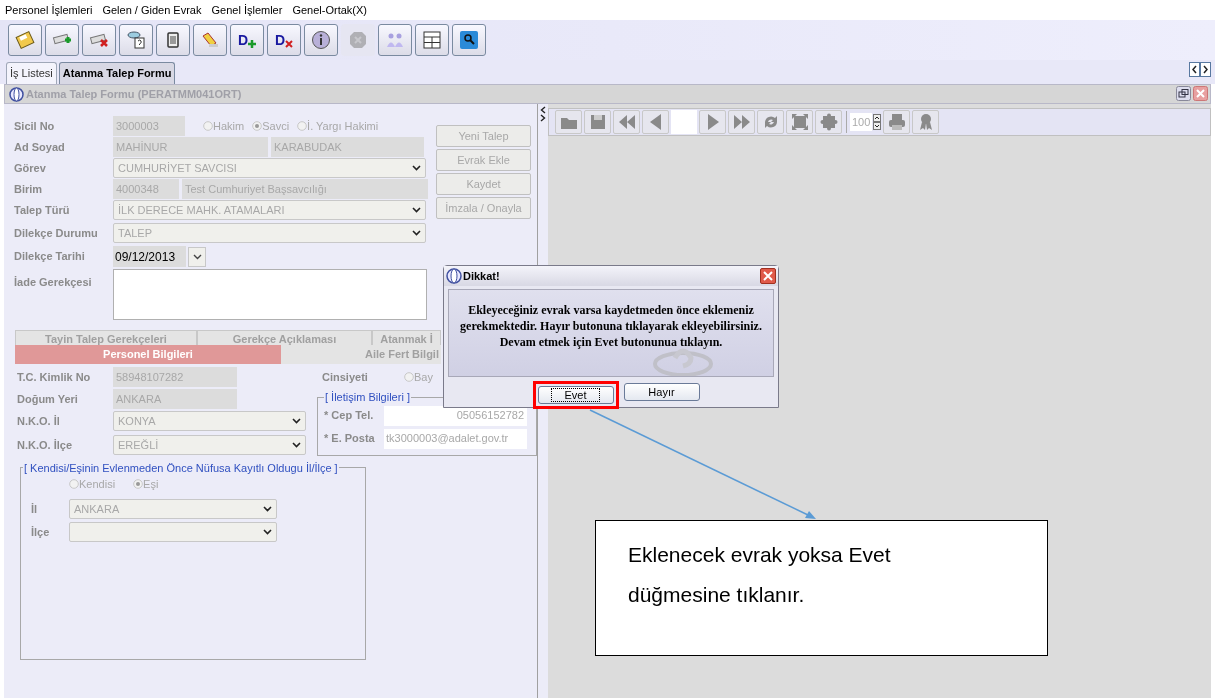 The image size is (1215, 698). Describe the element at coordinates (181, 468) in the screenshot. I see `group-title: [ Kendisi/Eşinin Evlenmeden Önce Nüfusa Kayıtlı Oldugu İl/İlçe ]` at that location.